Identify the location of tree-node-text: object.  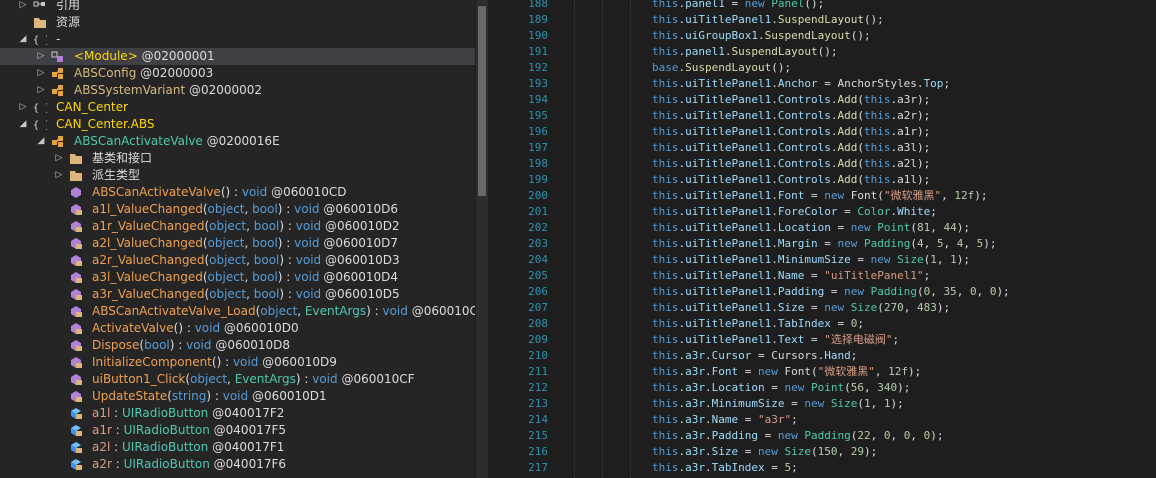
(226, 277).